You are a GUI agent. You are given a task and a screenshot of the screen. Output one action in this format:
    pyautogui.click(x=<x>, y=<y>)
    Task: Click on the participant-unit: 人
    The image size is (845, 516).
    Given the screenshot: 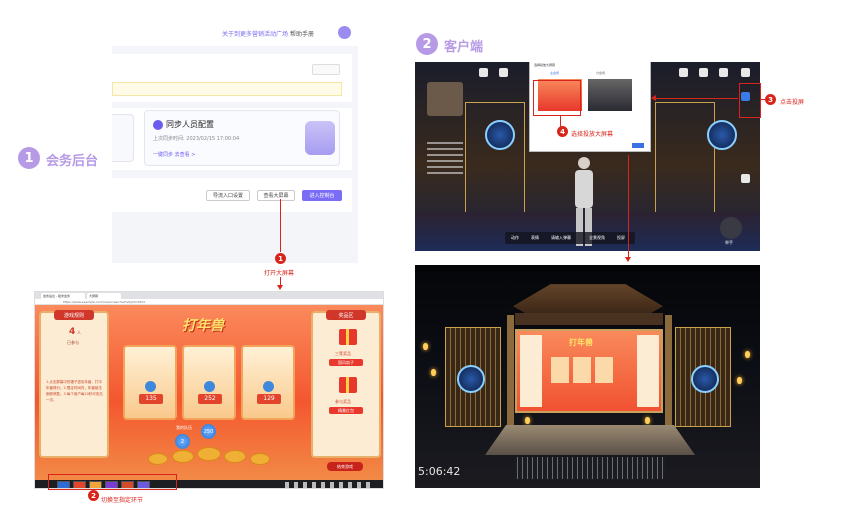 What is the action you would take?
    pyautogui.click(x=79, y=332)
    